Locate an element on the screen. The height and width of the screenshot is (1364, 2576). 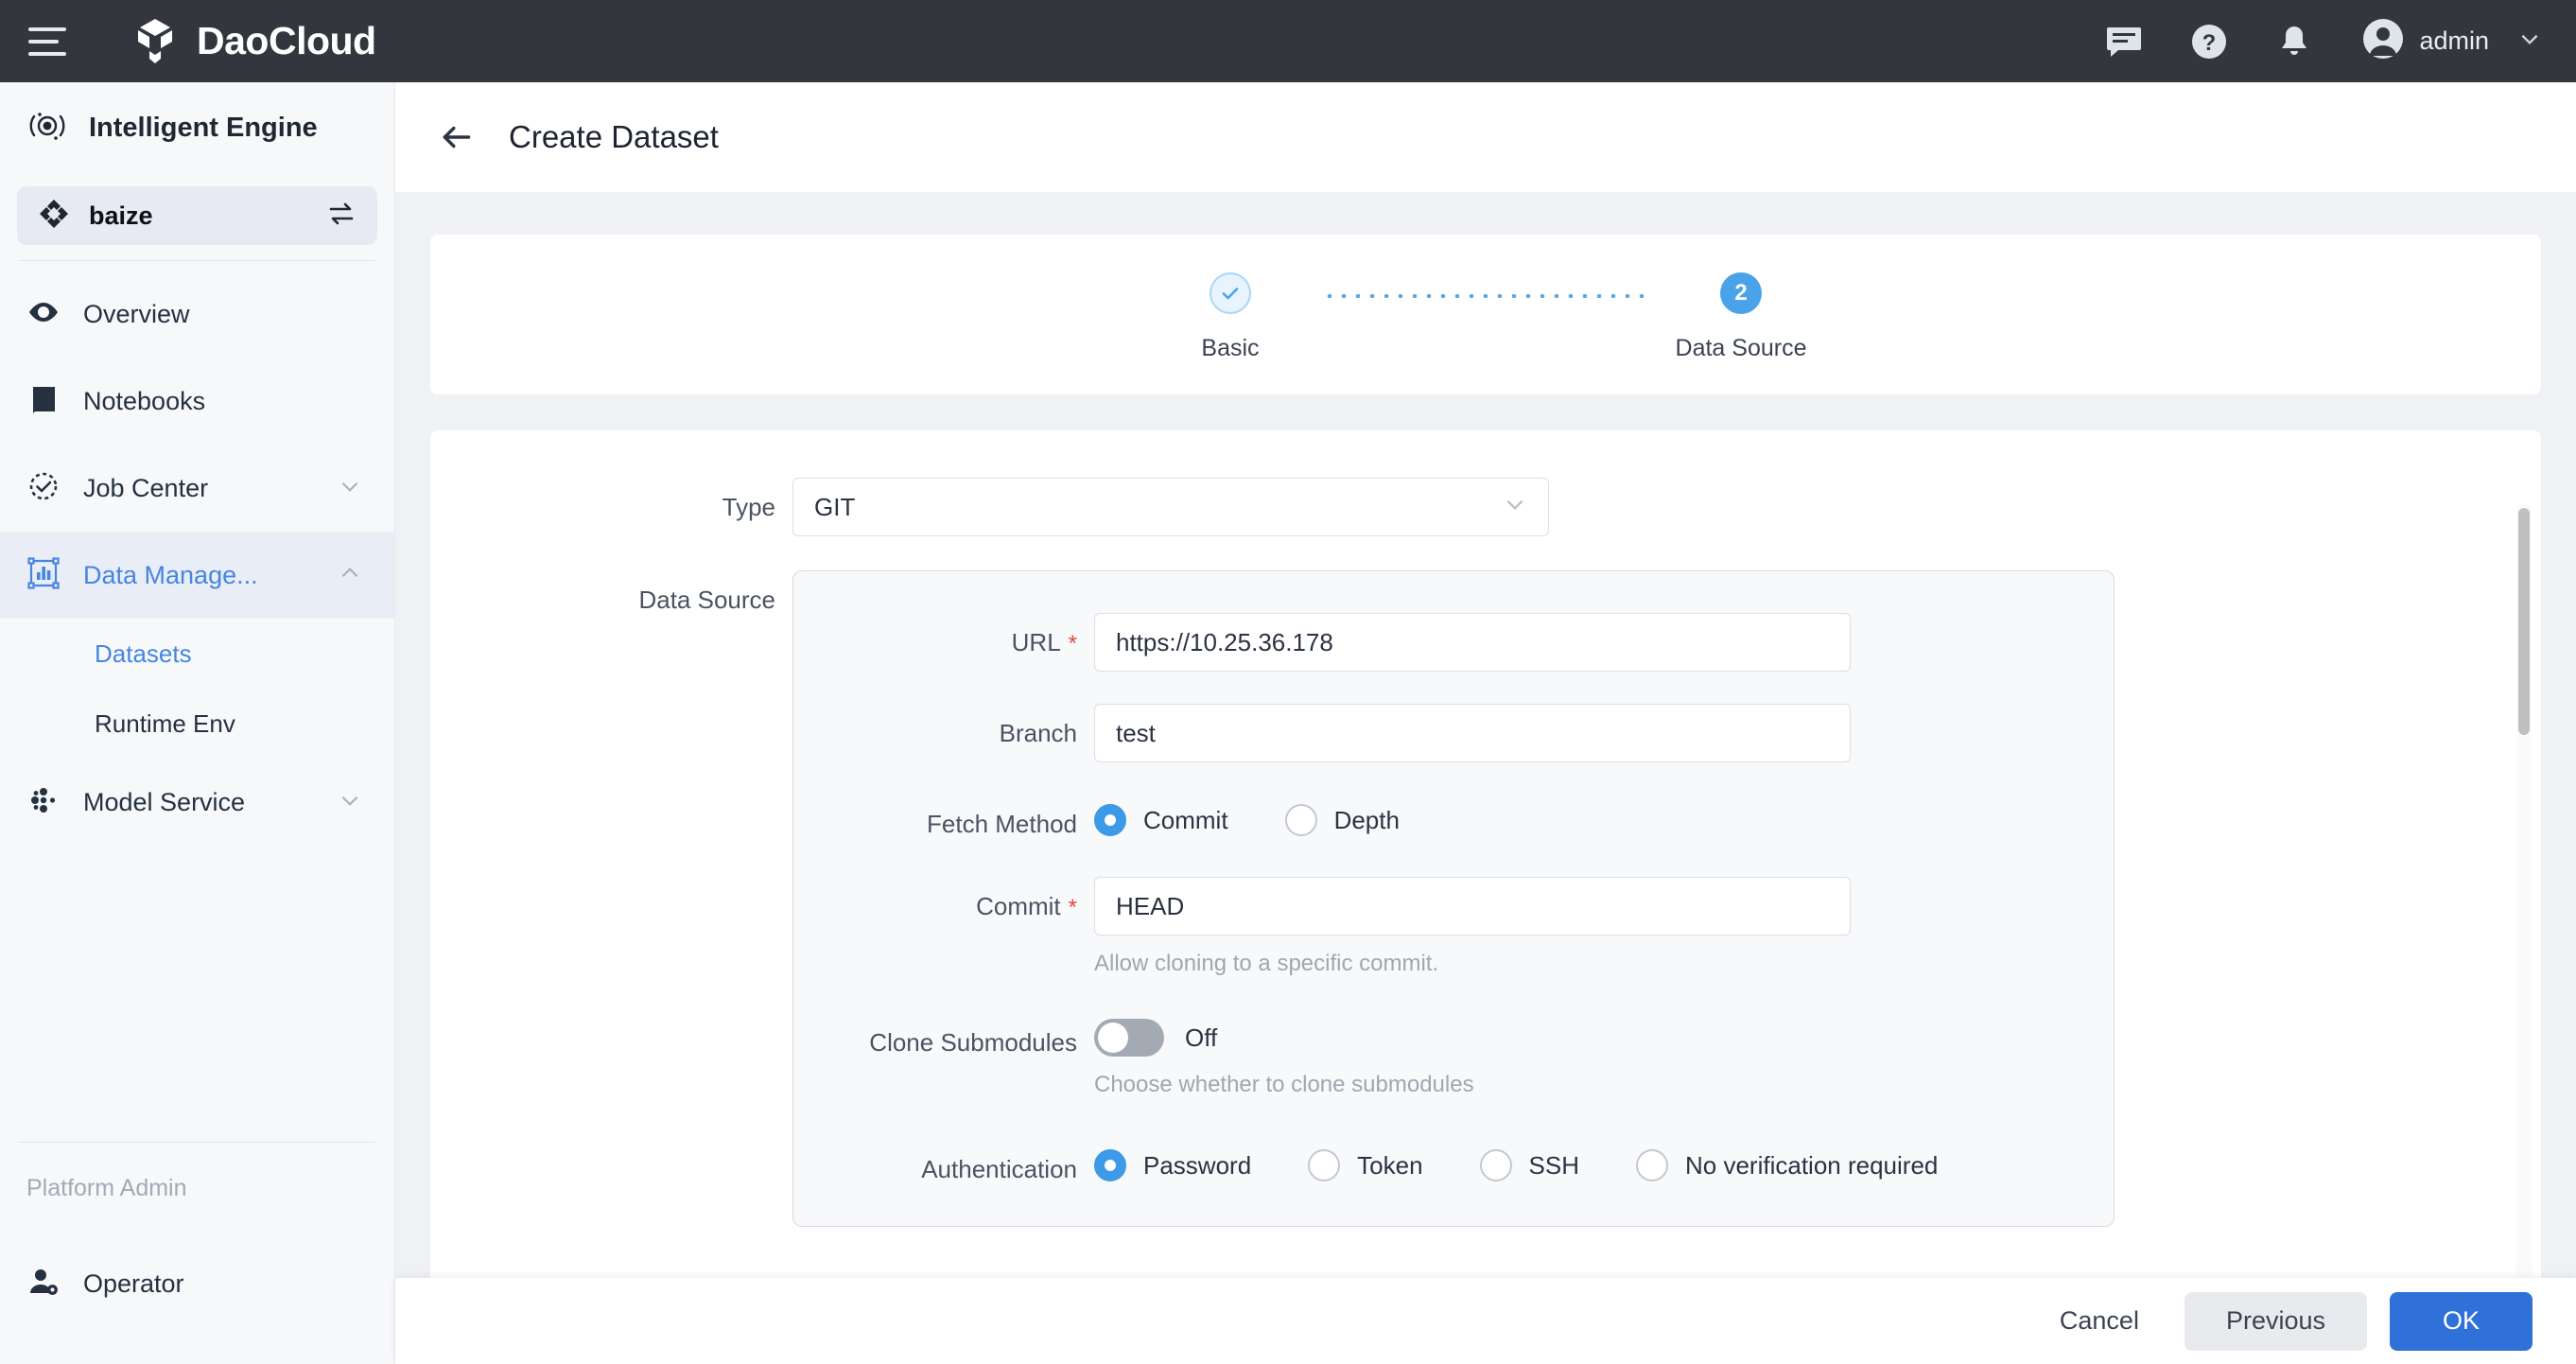
branch-input: test is located at coordinates (1472, 733).